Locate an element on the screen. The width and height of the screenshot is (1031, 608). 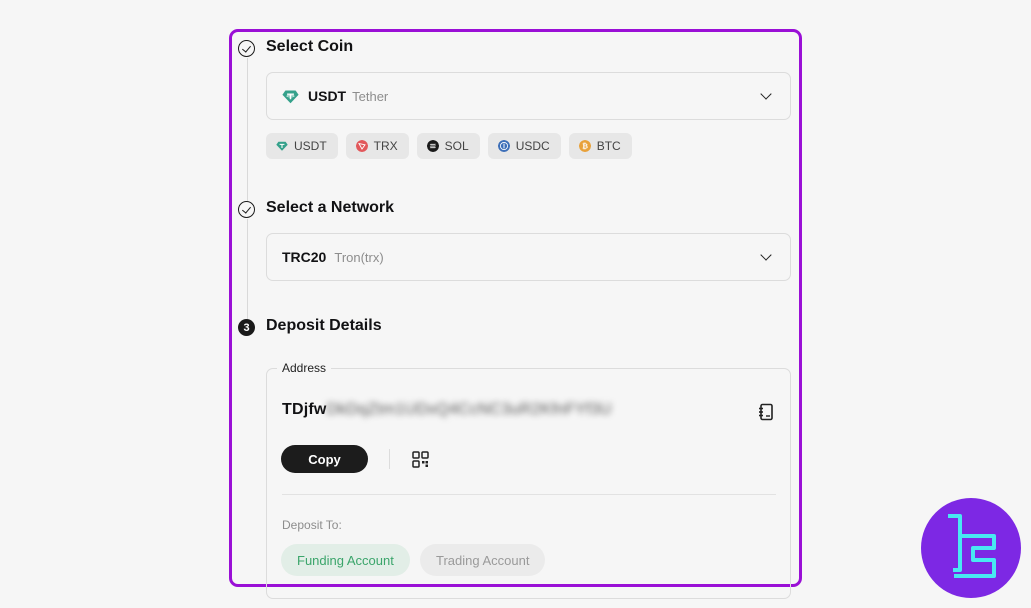
trading-account-option: Trading Account is located at coordinates (483, 560).